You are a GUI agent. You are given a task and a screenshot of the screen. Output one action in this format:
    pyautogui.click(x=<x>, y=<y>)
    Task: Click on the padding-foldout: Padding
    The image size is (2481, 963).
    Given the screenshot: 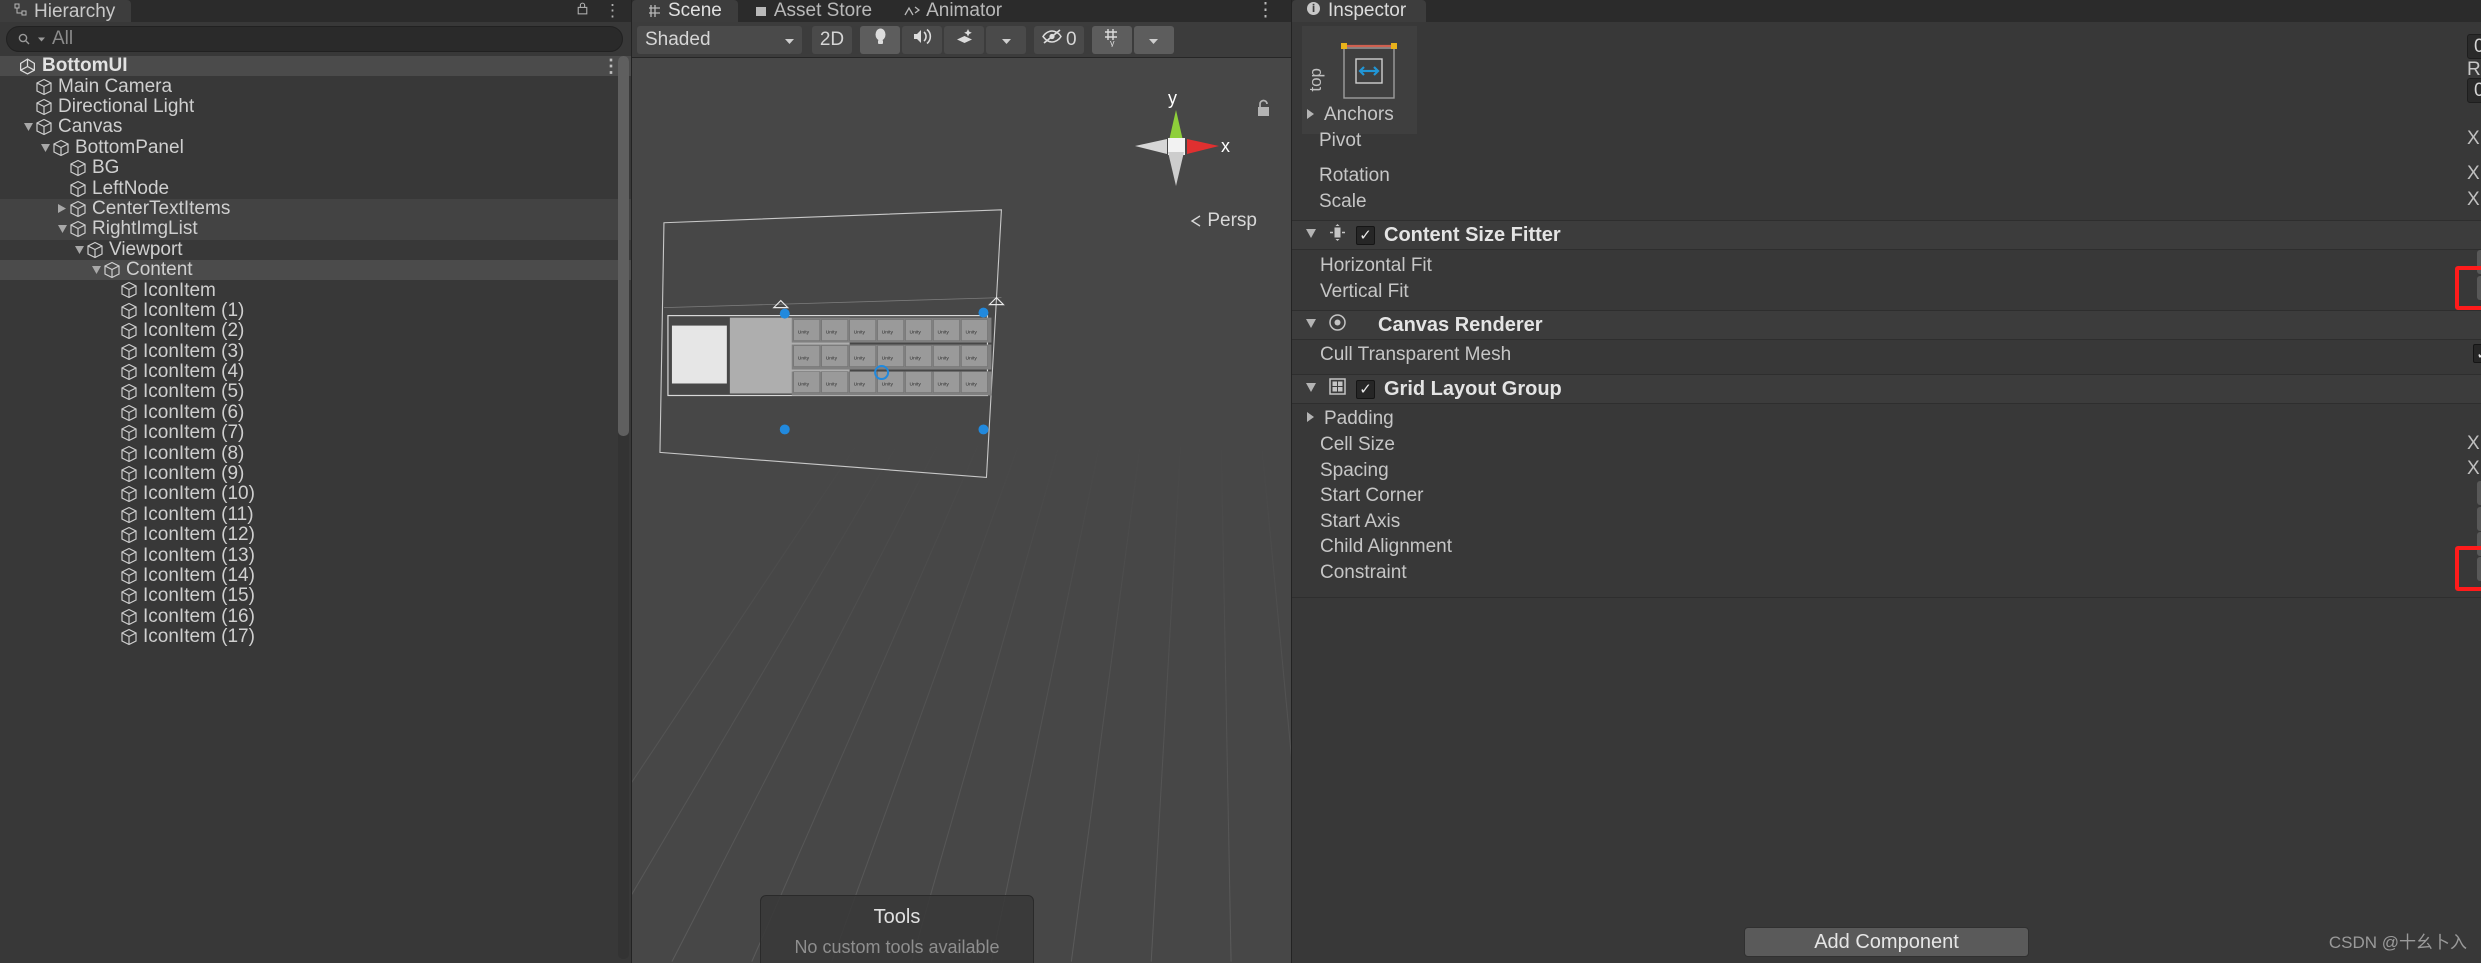 What is the action you would take?
    pyautogui.click(x=1886, y=419)
    